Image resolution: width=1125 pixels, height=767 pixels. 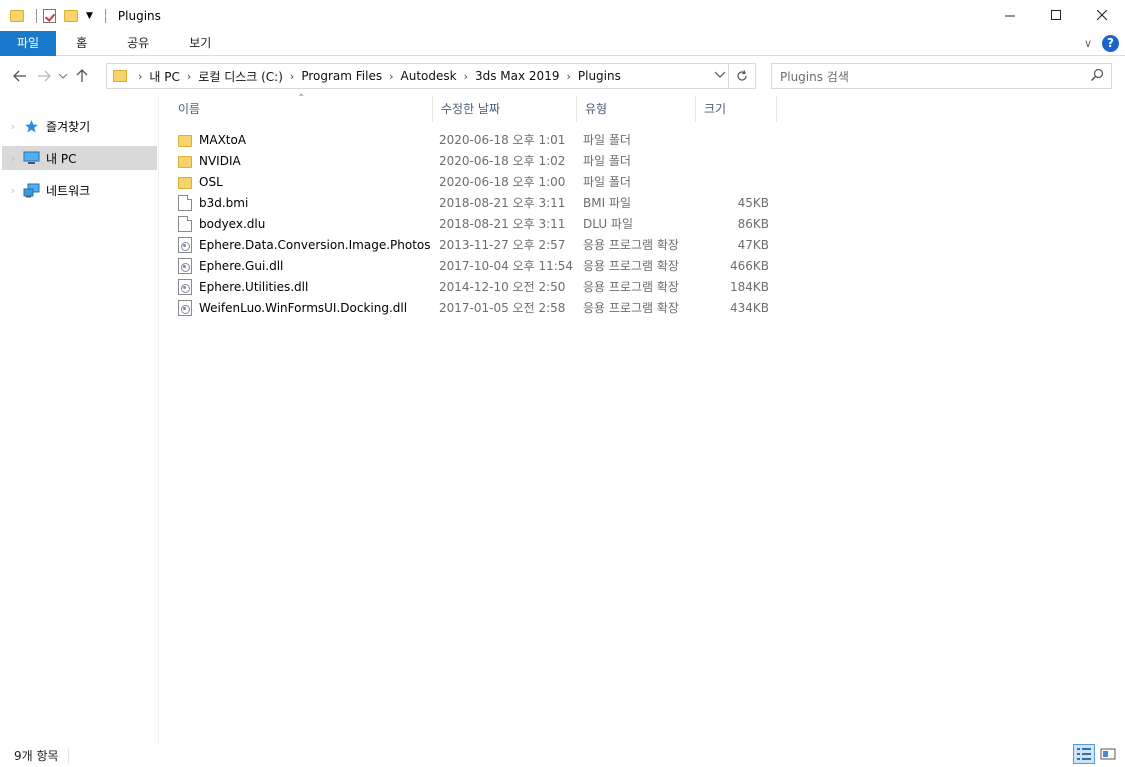 What do you see at coordinates (304, 140) in the screenshot?
I see `file-name-cell: MAXtoA` at bounding box center [304, 140].